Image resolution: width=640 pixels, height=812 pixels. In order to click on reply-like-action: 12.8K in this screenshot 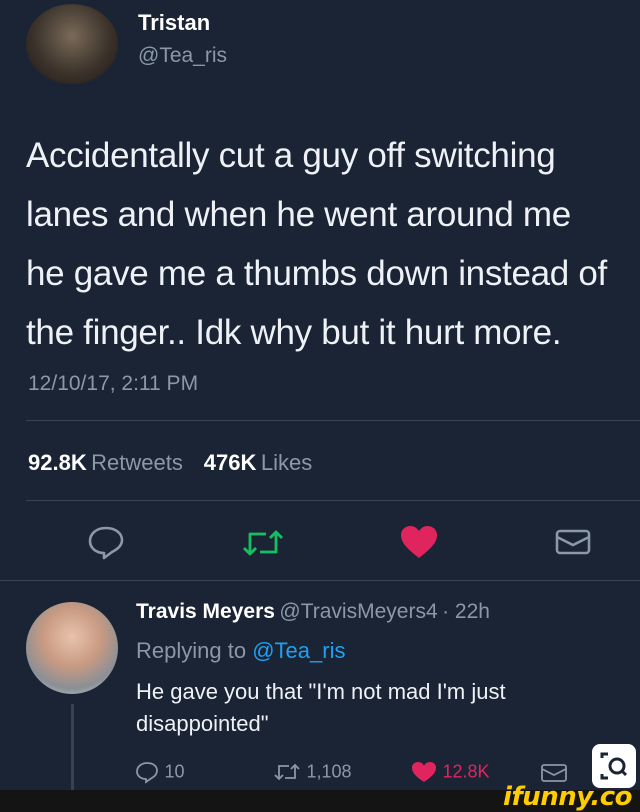, I will do `click(450, 772)`.